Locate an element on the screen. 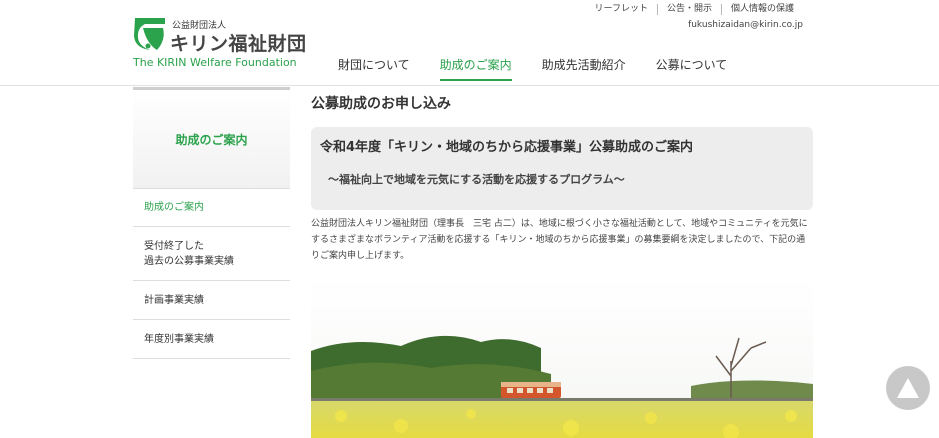 The image size is (939, 438). kirin-logo-icon is located at coordinates (149, 34).